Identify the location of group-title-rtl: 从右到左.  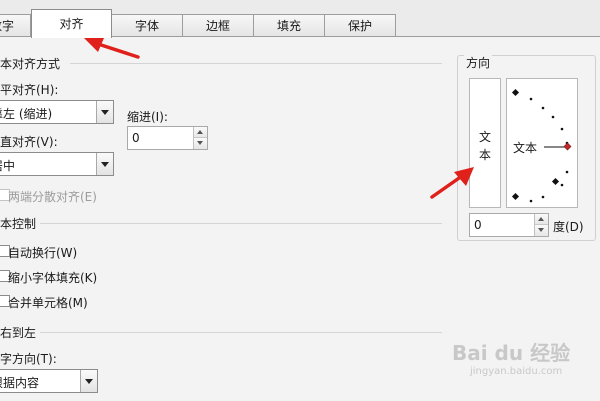
(18, 333).